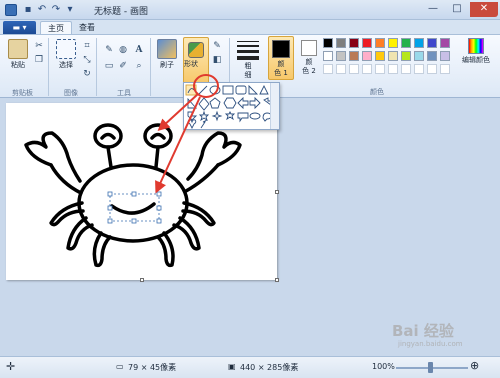 This screenshot has height=378, width=500. What do you see at coordinates (28, 10) in the screenshot?
I see `save-icon: ▪` at bounding box center [28, 10].